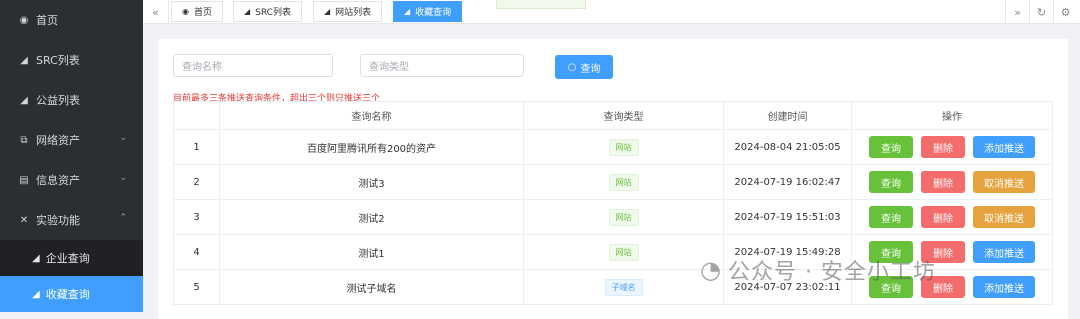  Describe the element at coordinates (572, 67) in the screenshot. I see `search-icon: ○` at that location.